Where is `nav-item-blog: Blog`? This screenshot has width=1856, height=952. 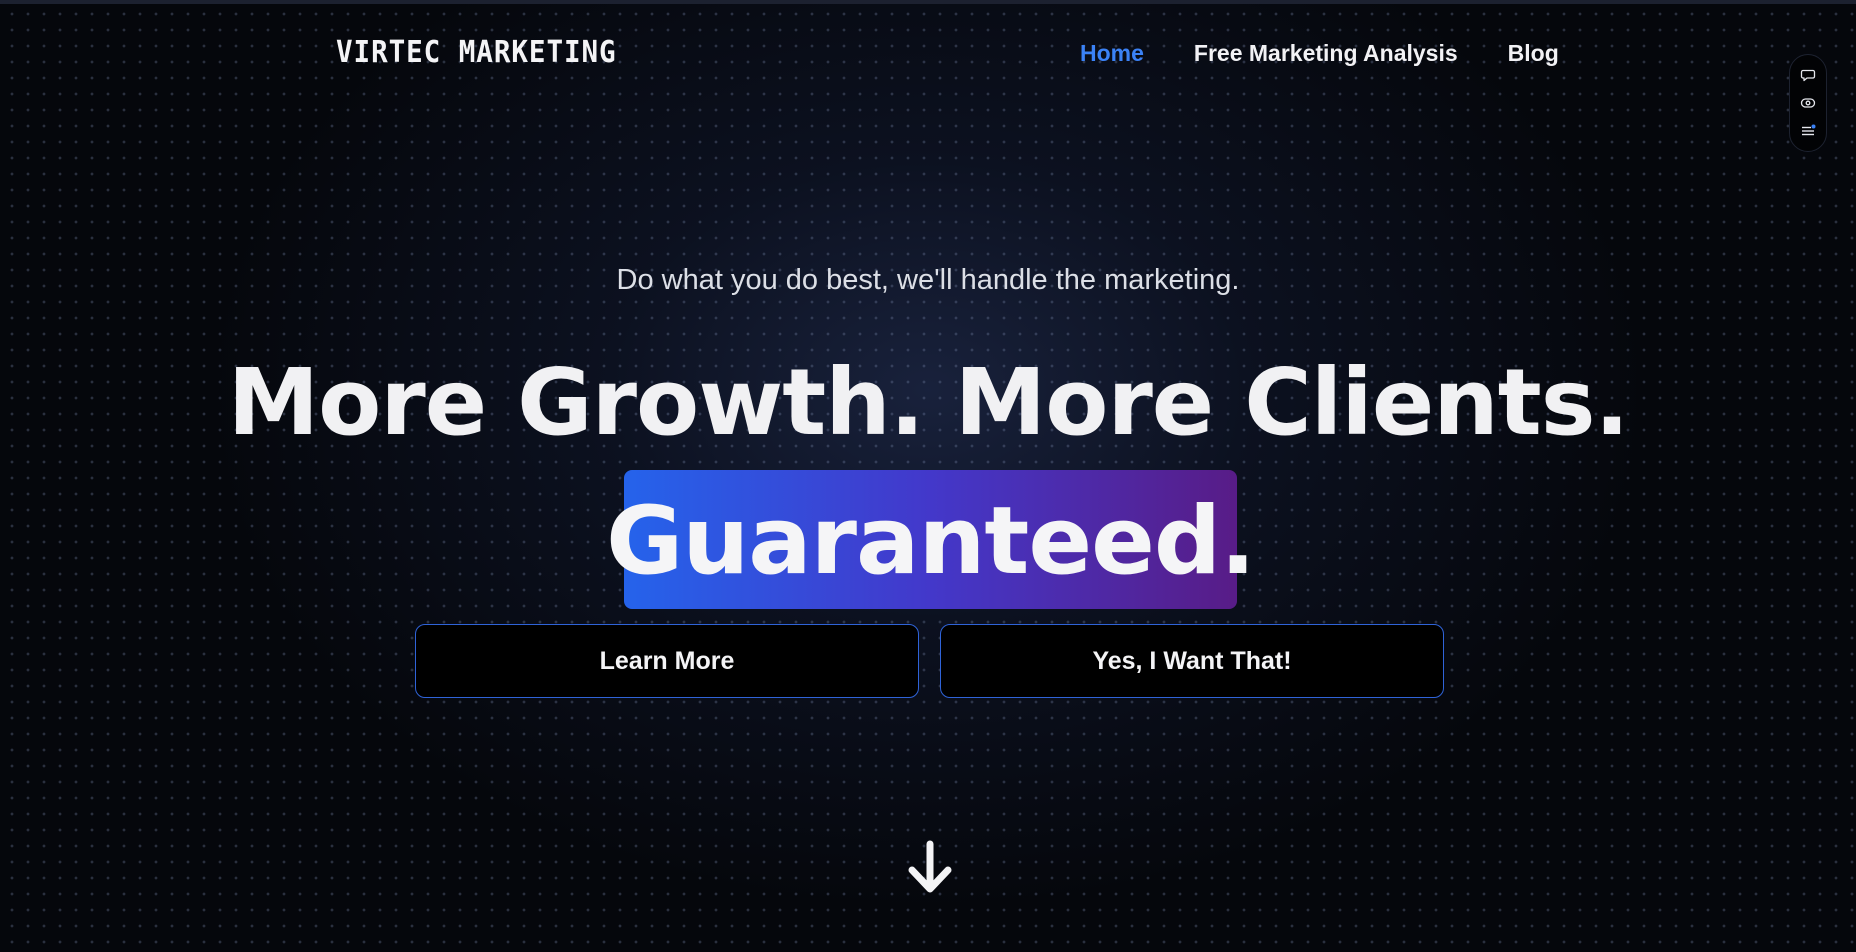 nav-item-blog: Blog is located at coordinates (1533, 53).